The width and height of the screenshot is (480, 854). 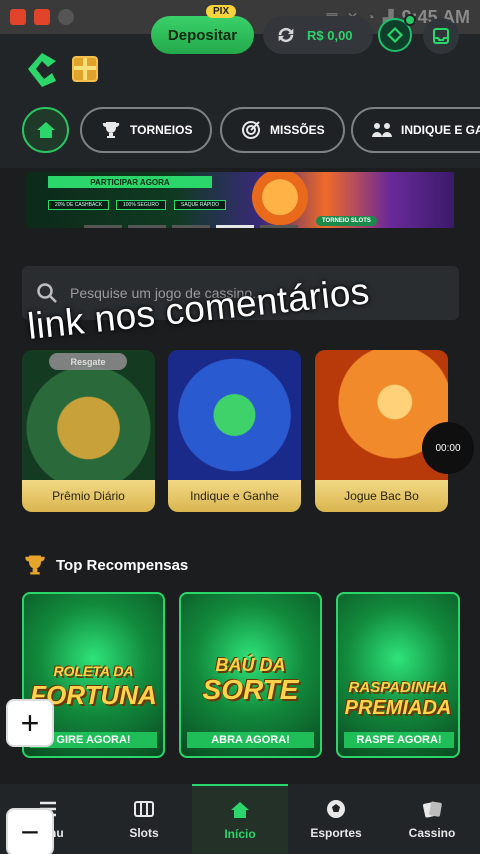 What do you see at coordinates (18, 17) in the screenshot?
I see `camera-app-icon` at bounding box center [18, 17].